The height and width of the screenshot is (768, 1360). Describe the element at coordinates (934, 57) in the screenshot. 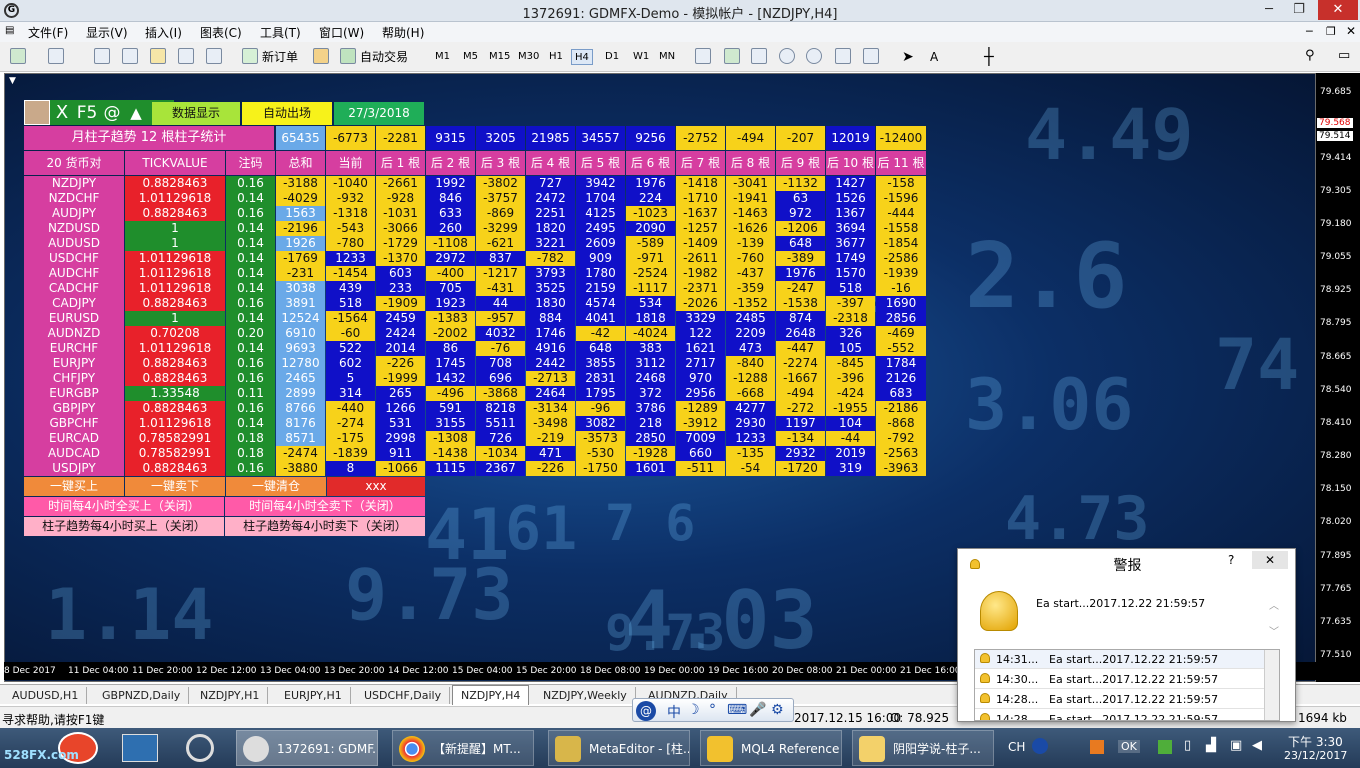

I see `text-tool-button: A` at that location.